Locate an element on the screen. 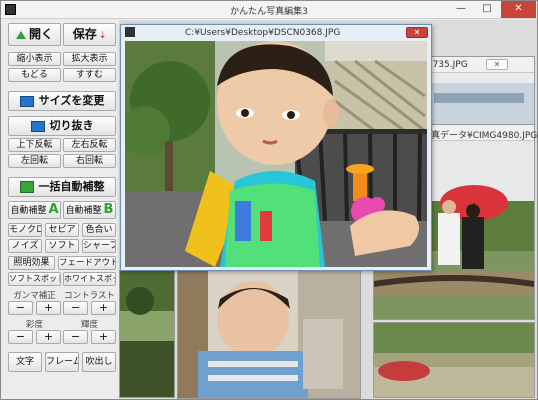  flip-horizontal-button: 左右反転 is located at coordinates (89, 145).